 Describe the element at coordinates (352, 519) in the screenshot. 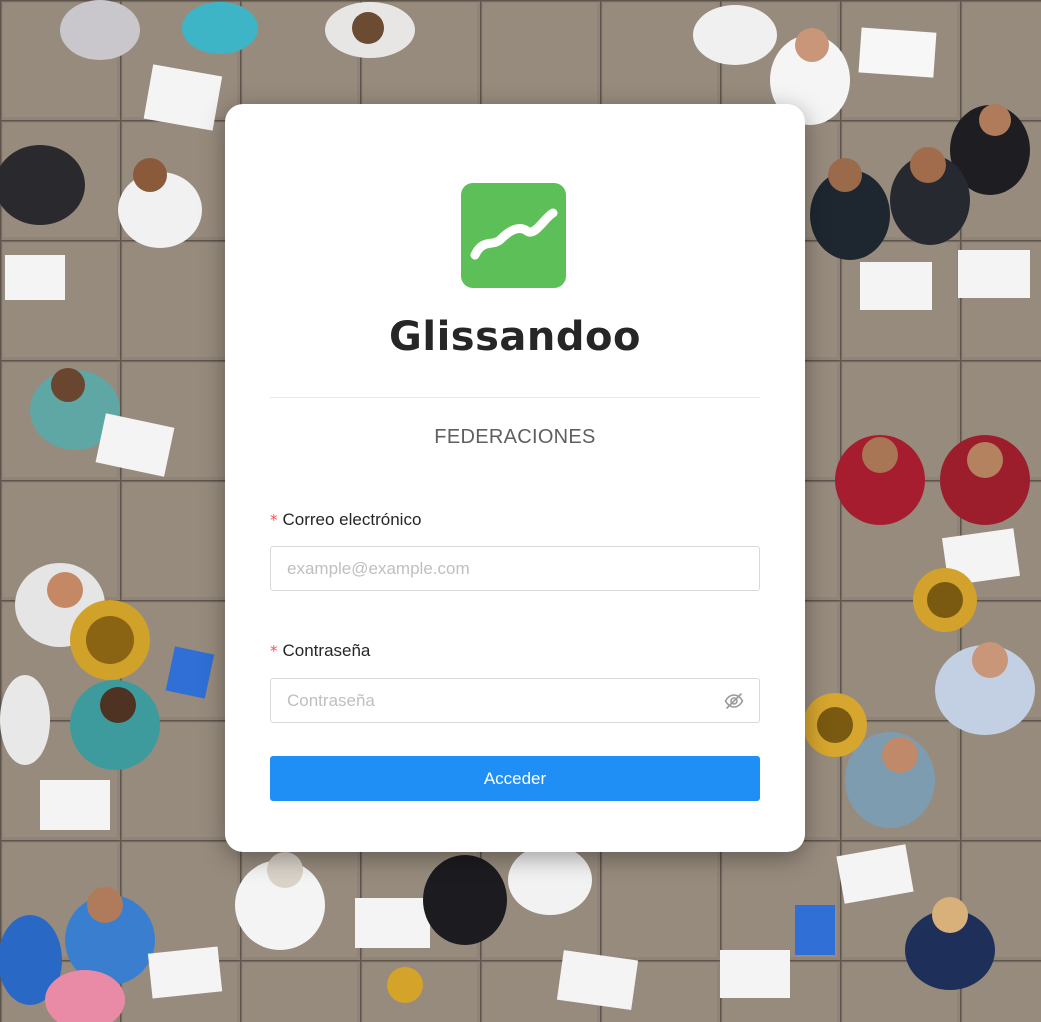

I see `email-label-text: Correo electrónico` at that location.